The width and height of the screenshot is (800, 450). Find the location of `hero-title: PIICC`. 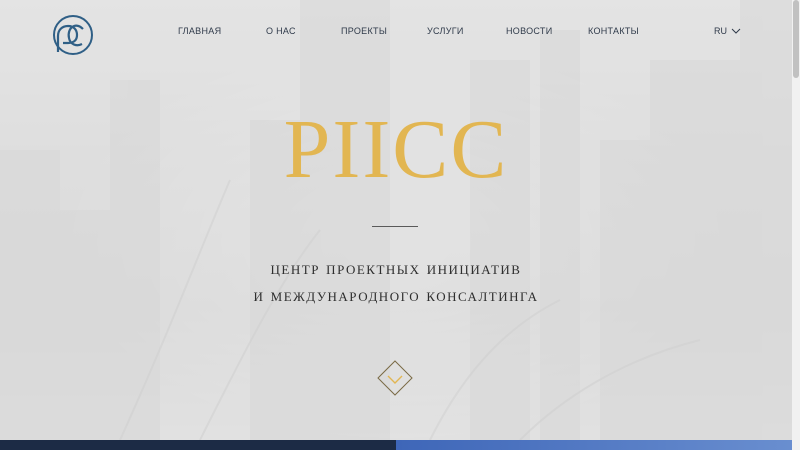

hero-title: PIICC is located at coordinates (396, 149).